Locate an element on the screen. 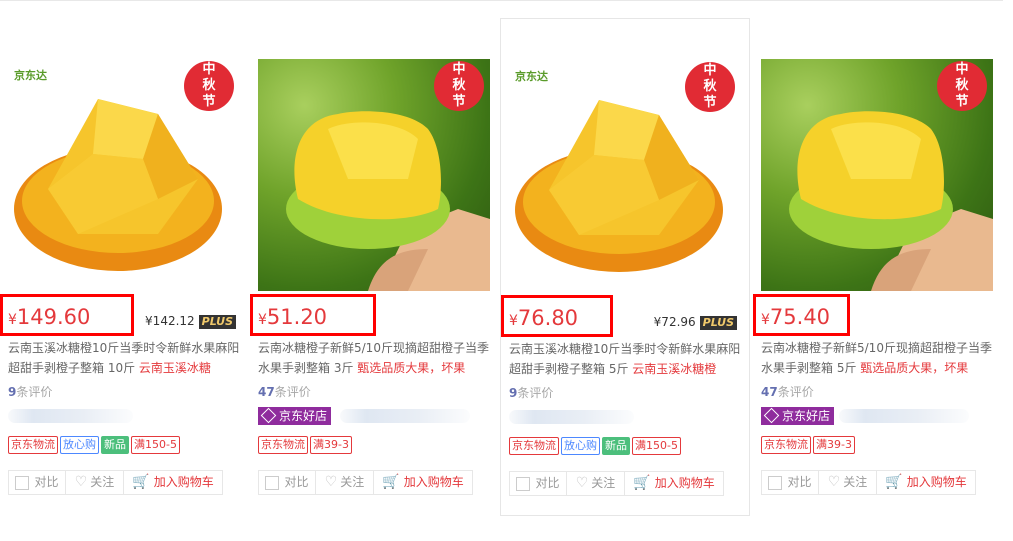  price: ¥51.20 is located at coordinates (293, 317).